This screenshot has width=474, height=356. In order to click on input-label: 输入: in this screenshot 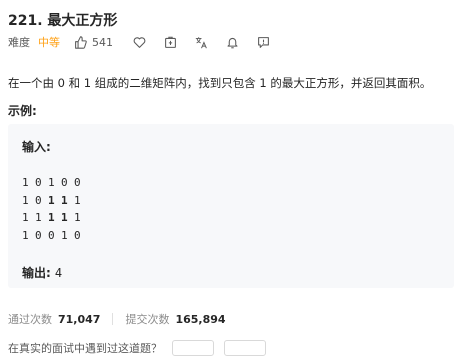, I will do `click(36, 147)`.